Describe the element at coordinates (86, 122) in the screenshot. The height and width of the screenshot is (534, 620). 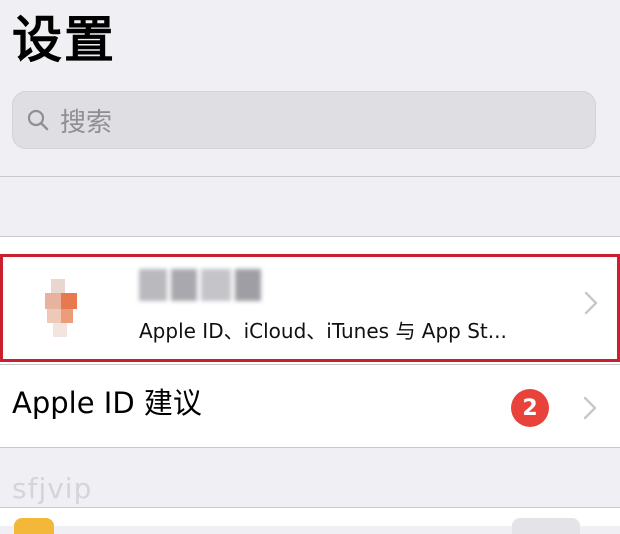
I see `search-placeholder: 搜索` at that location.